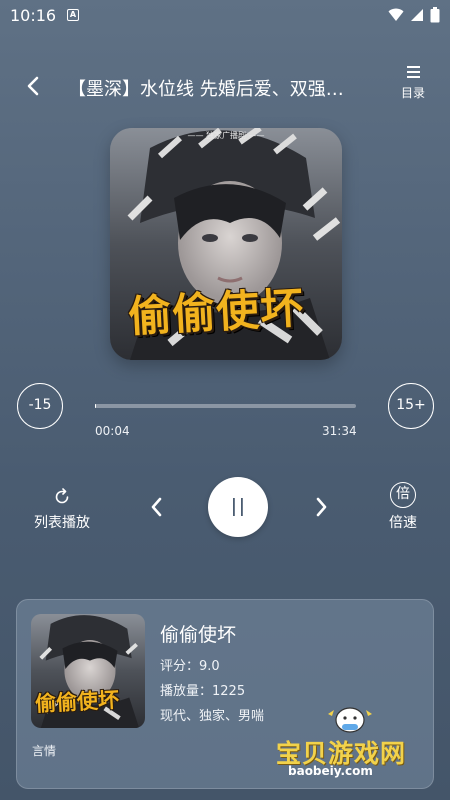 The height and width of the screenshot is (800, 450). I want to click on play-mode-button: 列表播放, so click(62, 510).